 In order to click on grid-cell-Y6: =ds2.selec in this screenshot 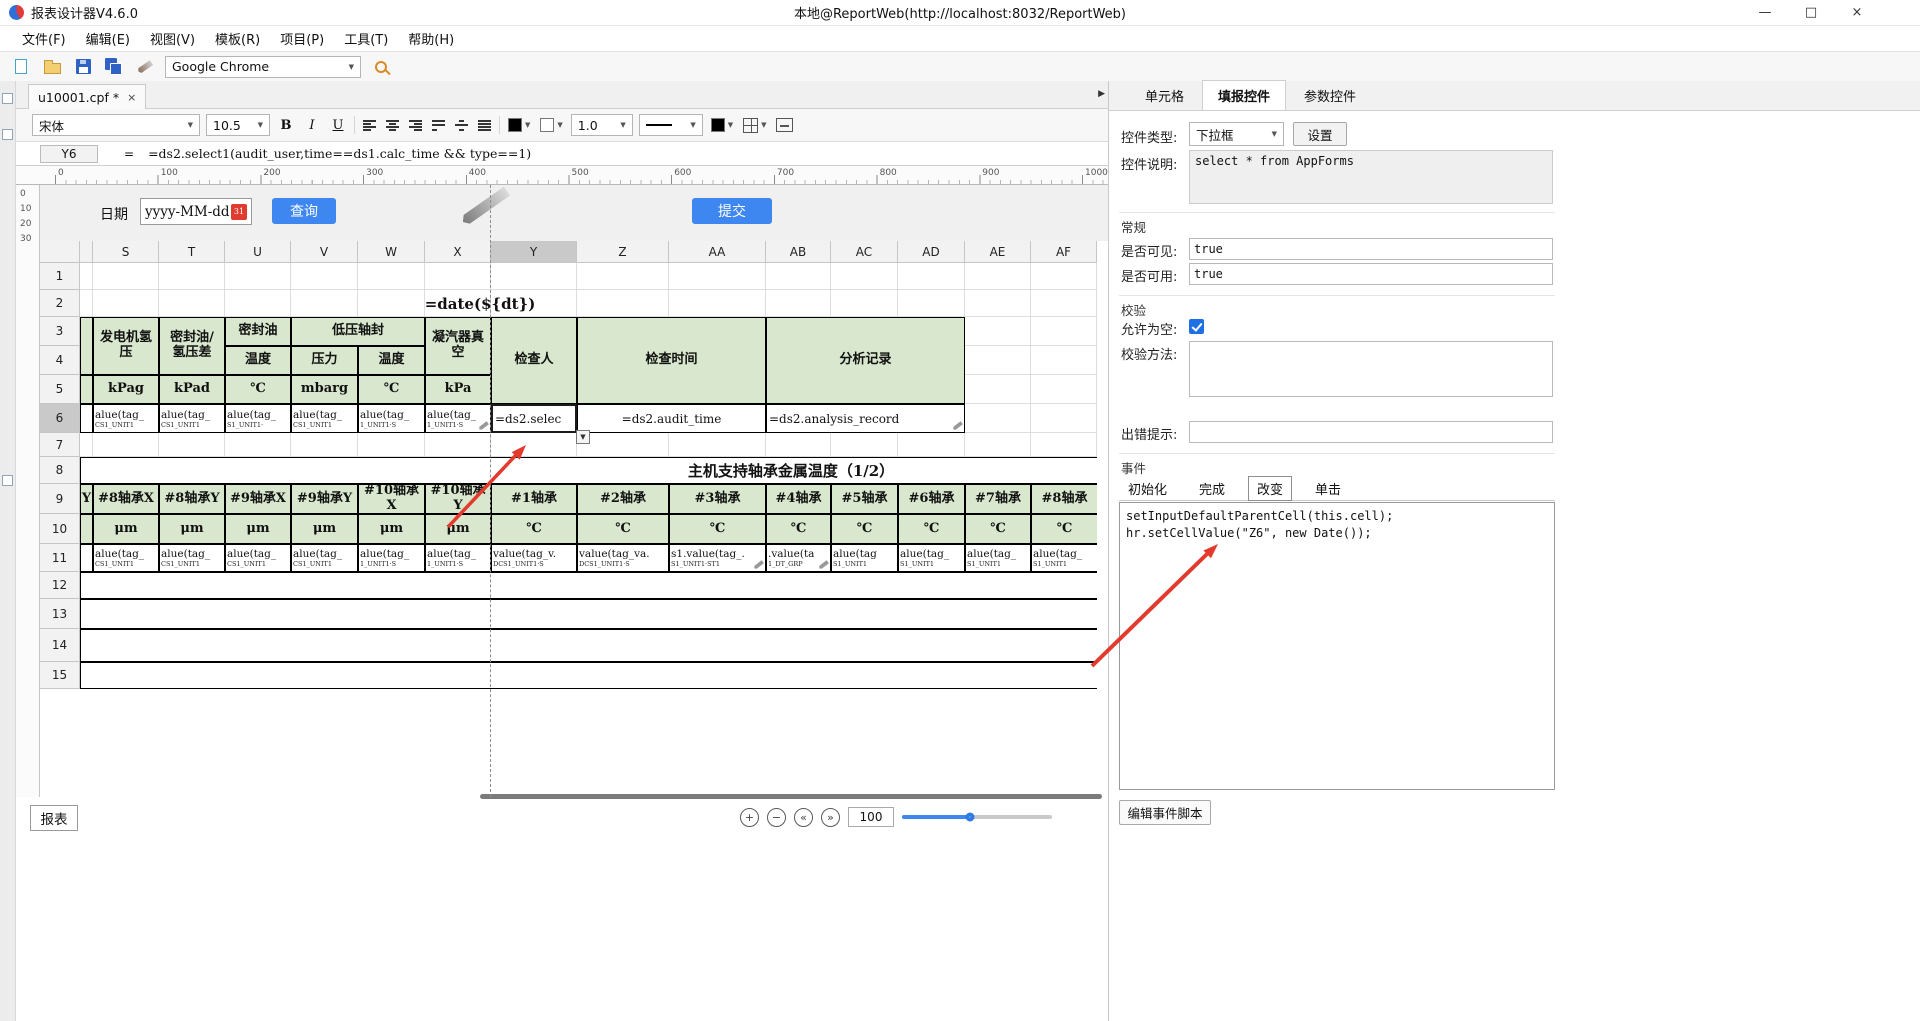, I will do `click(534, 418)`.